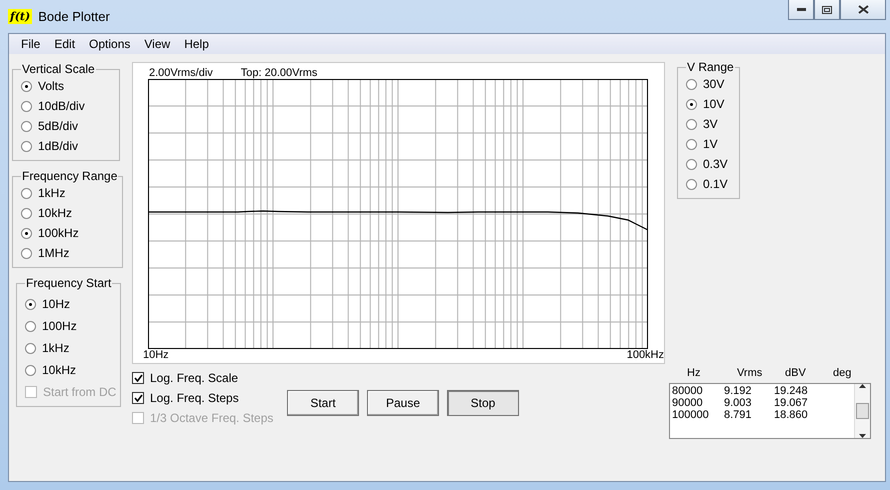 The width and height of the screenshot is (890, 490). What do you see at coordinates (791, 403) in the screenshot?
I see `table-cell-text: 19.067` at bounding box center [791, 403].